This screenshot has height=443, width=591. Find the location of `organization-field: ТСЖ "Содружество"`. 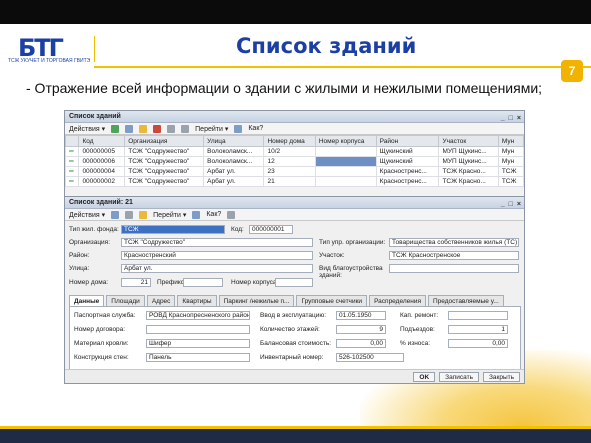

organization-field: ТСЖ "Содружество" is located at coordinates (217, 242).